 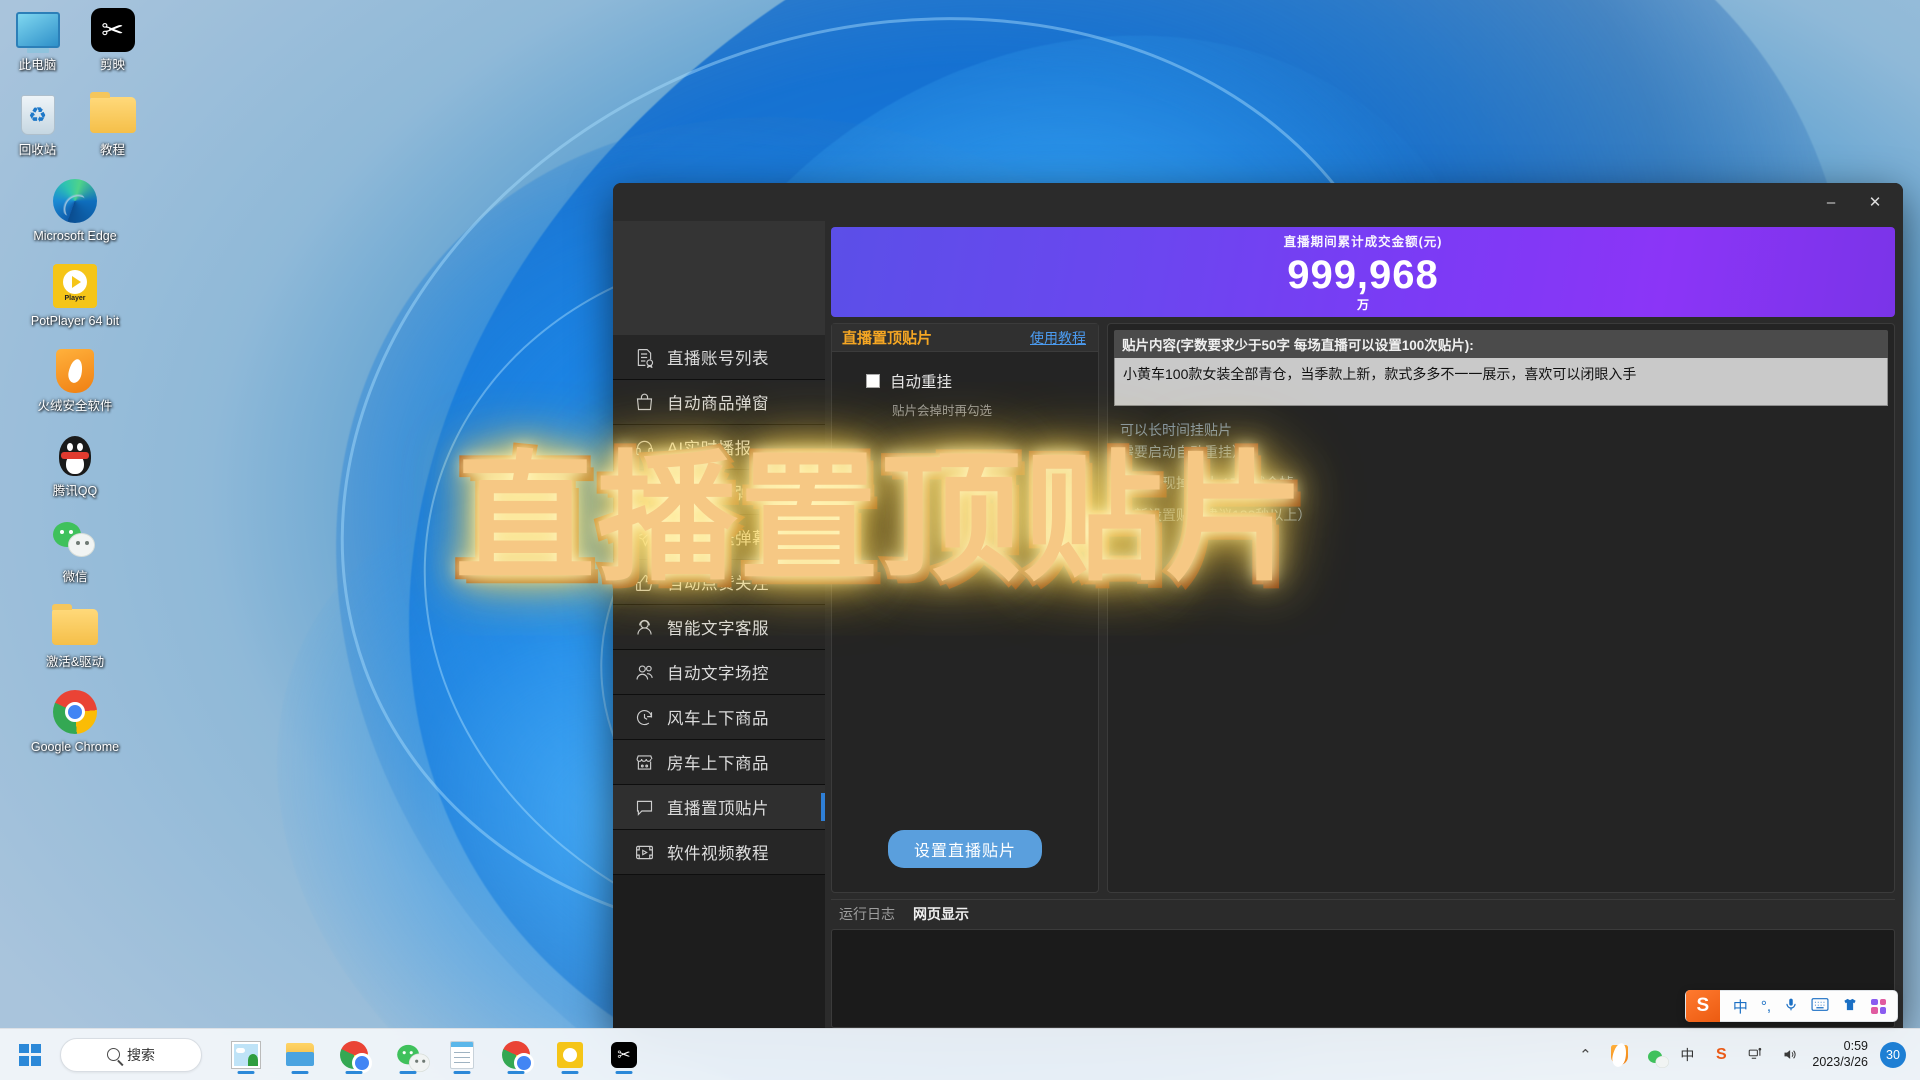 I want to click on folder-icon, so click(x=113, y=115).